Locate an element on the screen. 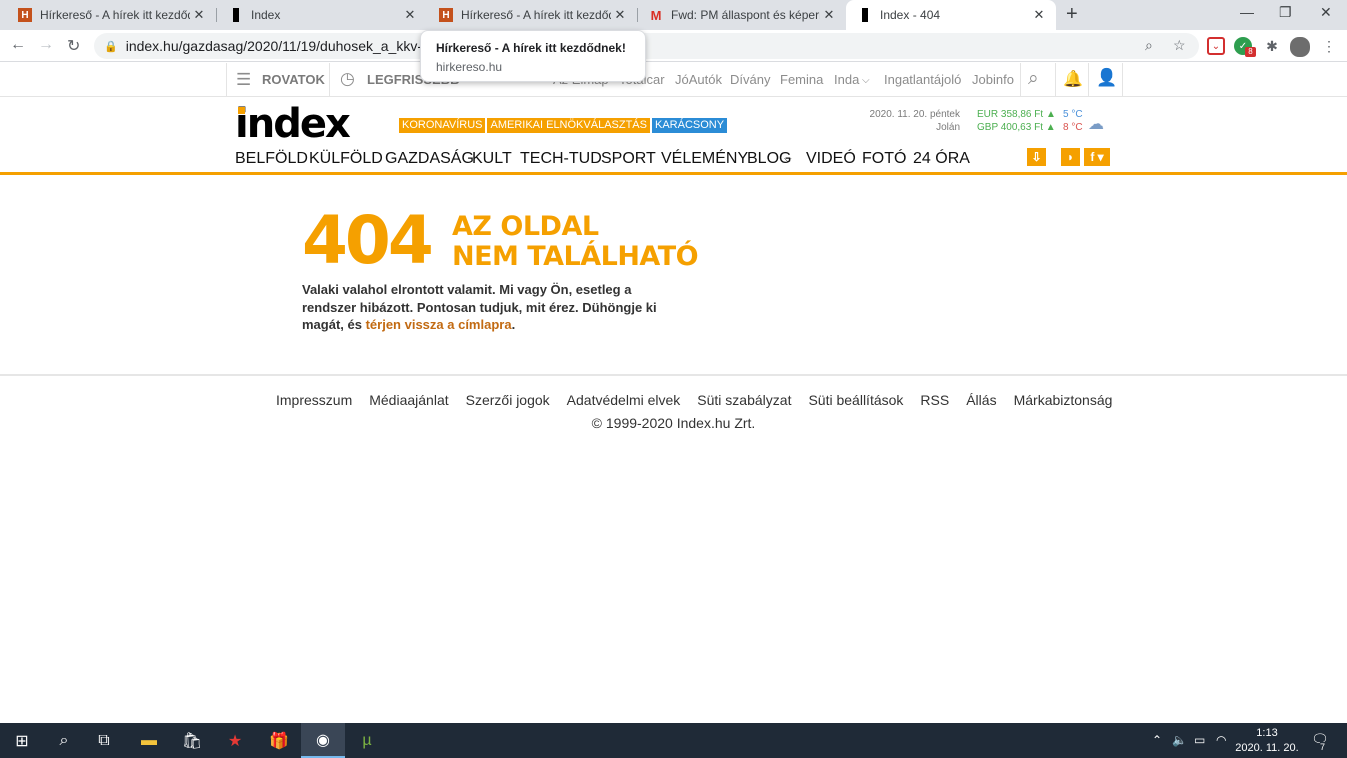 The width and height of the screenshot is (1347, 758). nav-velemeny: VÉLEMÉNY is located at coordinates (704, 159).